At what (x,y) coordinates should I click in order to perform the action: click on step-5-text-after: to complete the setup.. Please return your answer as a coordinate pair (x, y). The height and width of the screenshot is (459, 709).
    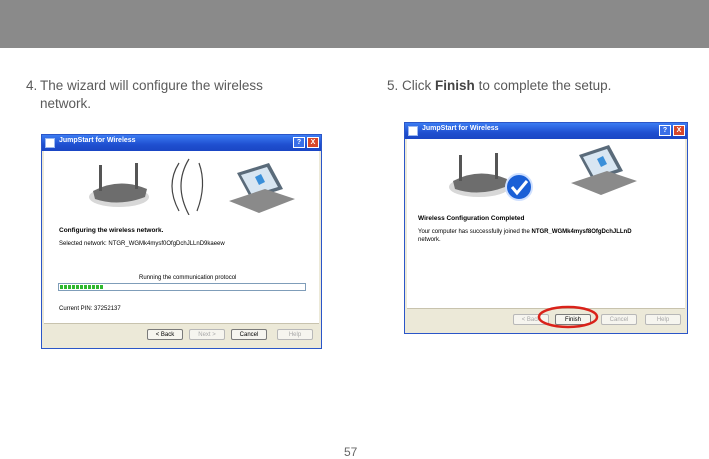
    Looking at the image, I should click on (545, 85).